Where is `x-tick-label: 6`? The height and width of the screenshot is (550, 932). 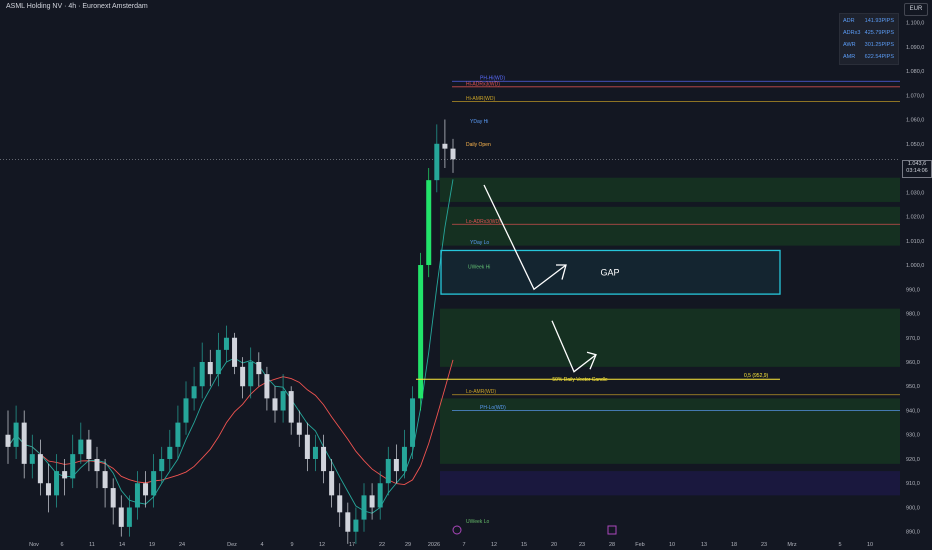
x-tick-label: 6 is located at coordinates (61, 545).